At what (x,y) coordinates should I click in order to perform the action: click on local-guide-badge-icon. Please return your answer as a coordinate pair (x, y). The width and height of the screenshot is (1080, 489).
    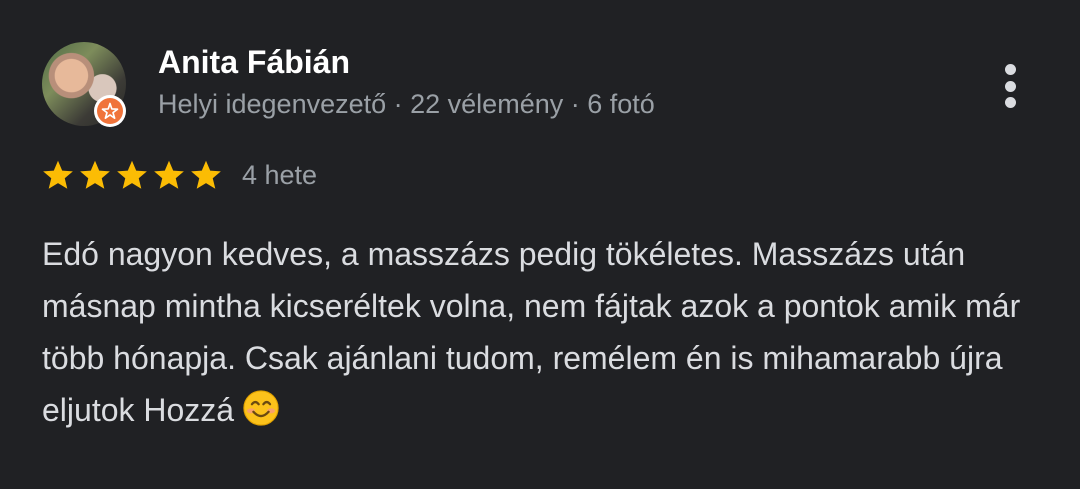
    Looking at the image, I should click on (110, 111).